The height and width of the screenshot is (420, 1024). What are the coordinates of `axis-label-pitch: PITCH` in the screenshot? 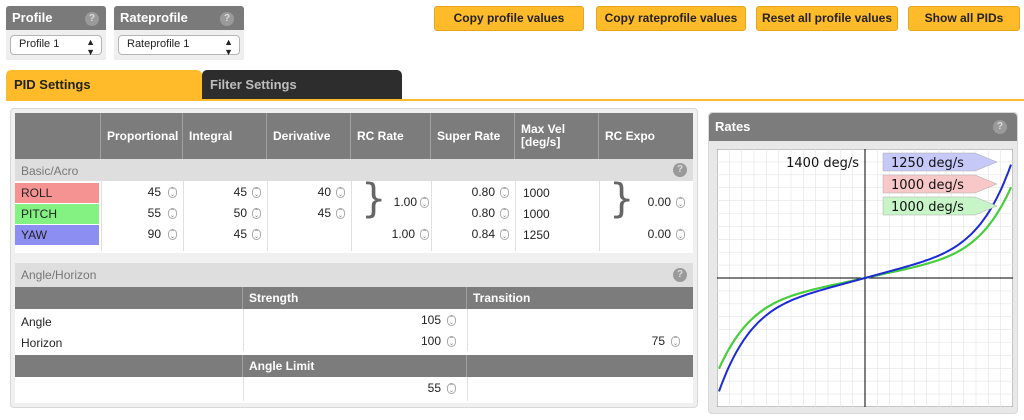 It's located at (57, 214).